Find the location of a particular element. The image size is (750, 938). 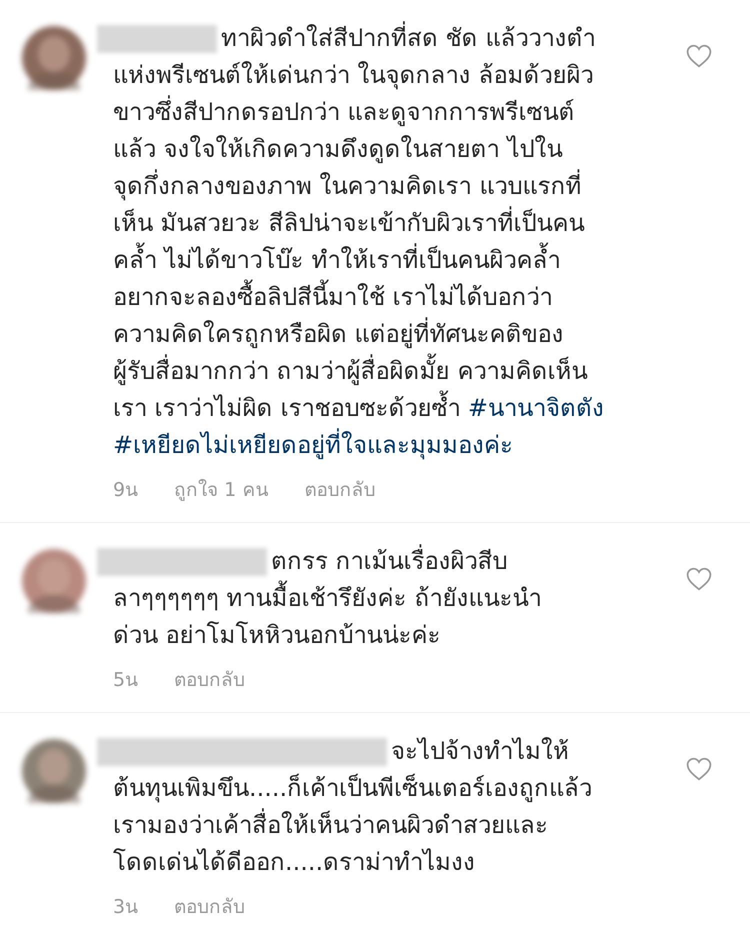

comment-text: ต้นทุนเพิมขึน.....ก็เค้าเป็นพีเซ็นเตอร์เองถูกแล้ว เรามองว่าเค้าสื่อให้เห็นว่าคนผิวดำสวยและ โดดเด่นได้ดีออก.....ดราม่าทำไมงง is located at coordinates (353, 825).